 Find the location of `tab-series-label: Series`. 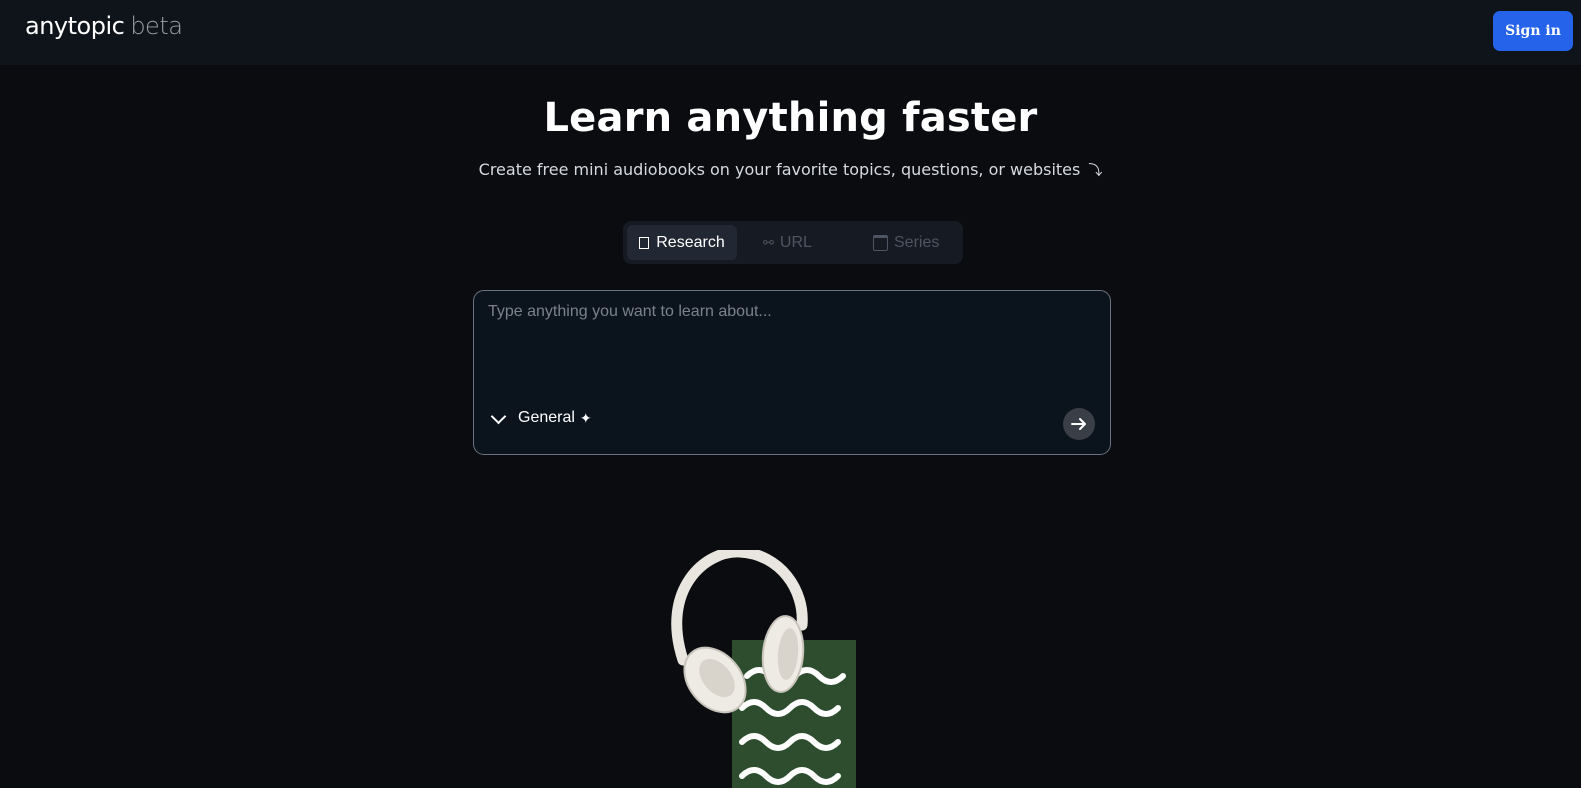

tab-series-label: Series is located at coordinates (917, 242).